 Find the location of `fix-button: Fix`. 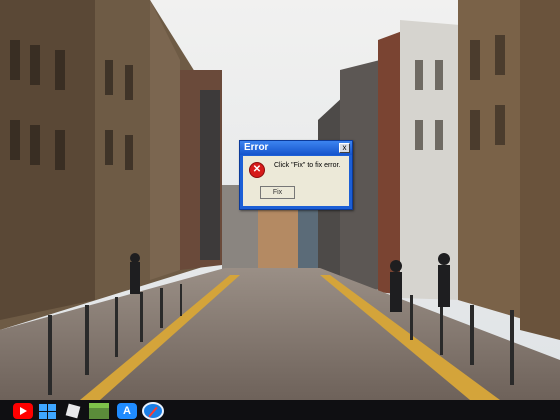

fix-button: Fix is located at coordinates (277, 192).